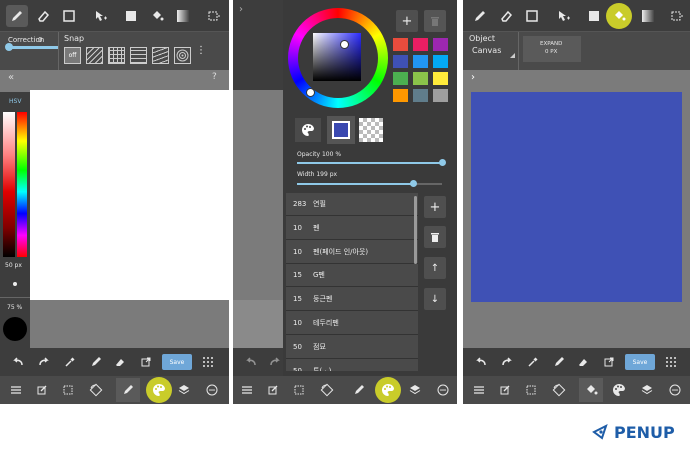 This screenshot has height=456, width=690. What do you see at coordinates (619, 16) in the screenshot?
I see `bucket-tool-button` at bounding box center [619, 16].